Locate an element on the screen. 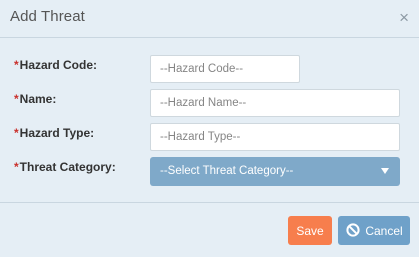  caret-down-icon is located at coordinates (385, 171).